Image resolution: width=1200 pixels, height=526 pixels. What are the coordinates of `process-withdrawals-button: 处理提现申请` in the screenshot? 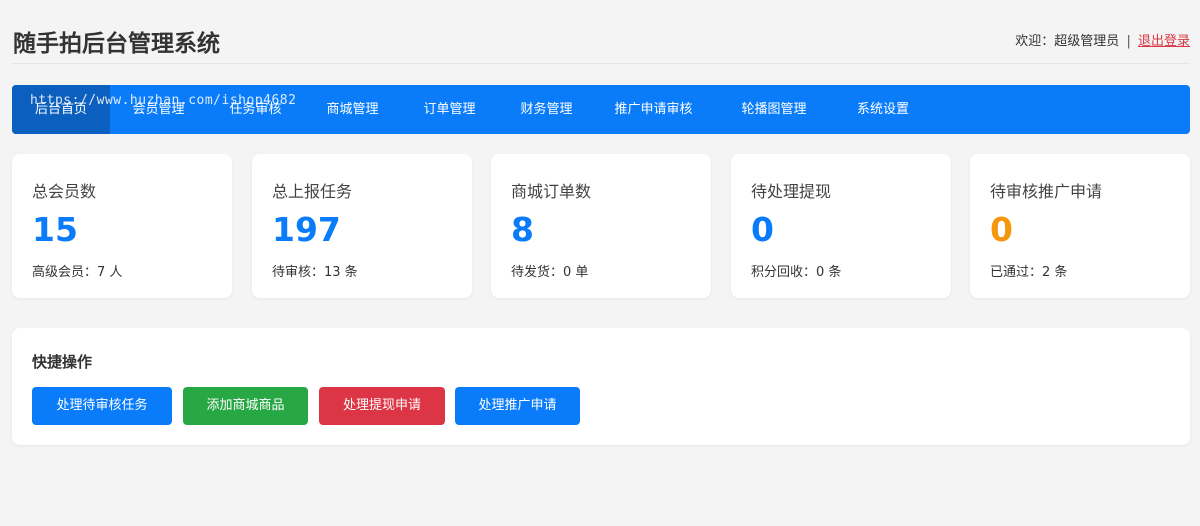 It's located at (382, 406).